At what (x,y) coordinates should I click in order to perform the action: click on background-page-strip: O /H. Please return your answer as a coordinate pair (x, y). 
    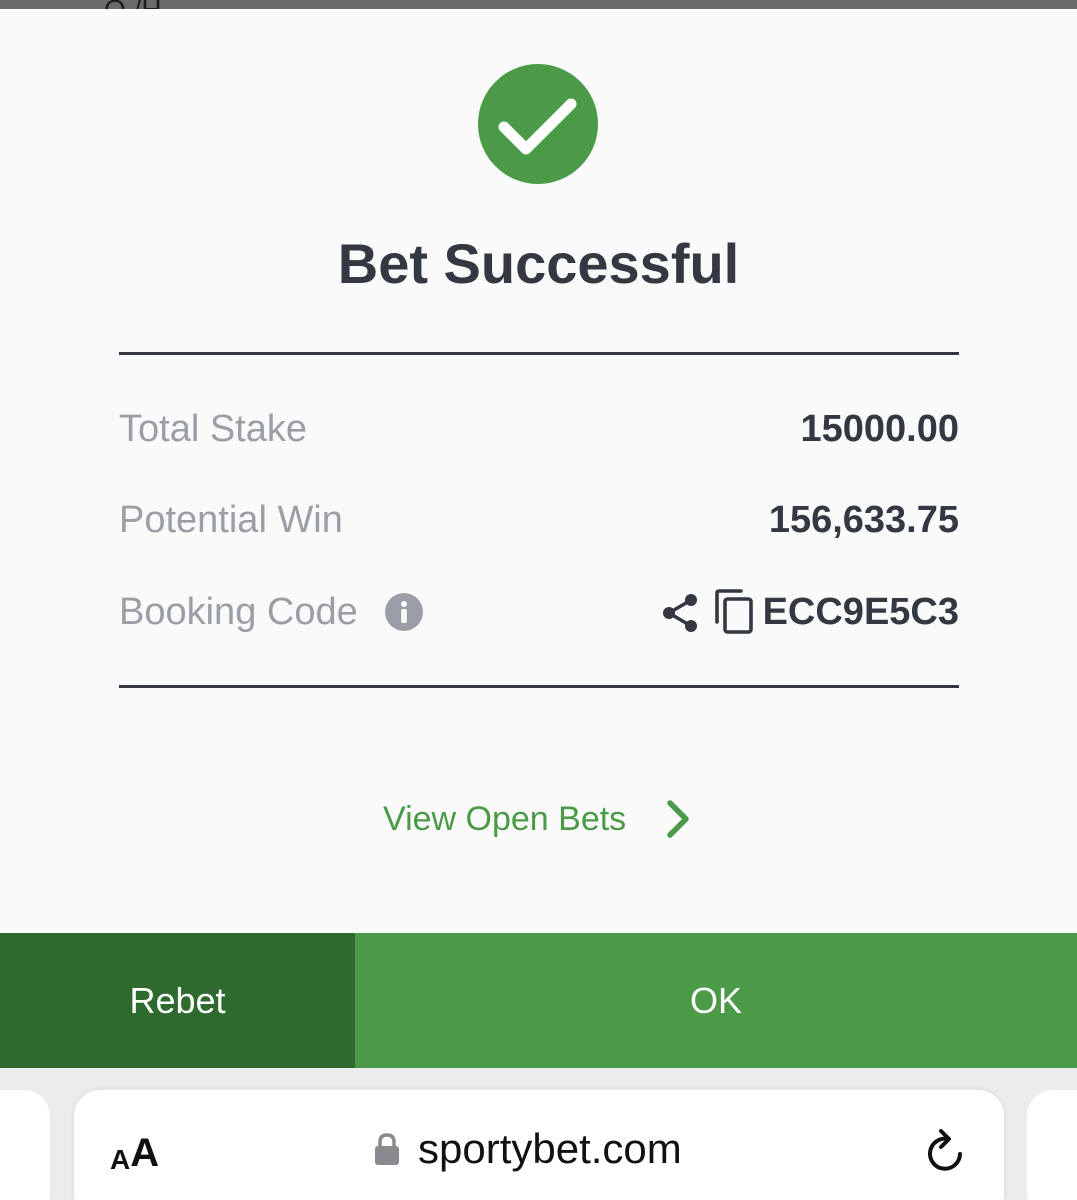
    Looking at the image, I should click on (538, 4).